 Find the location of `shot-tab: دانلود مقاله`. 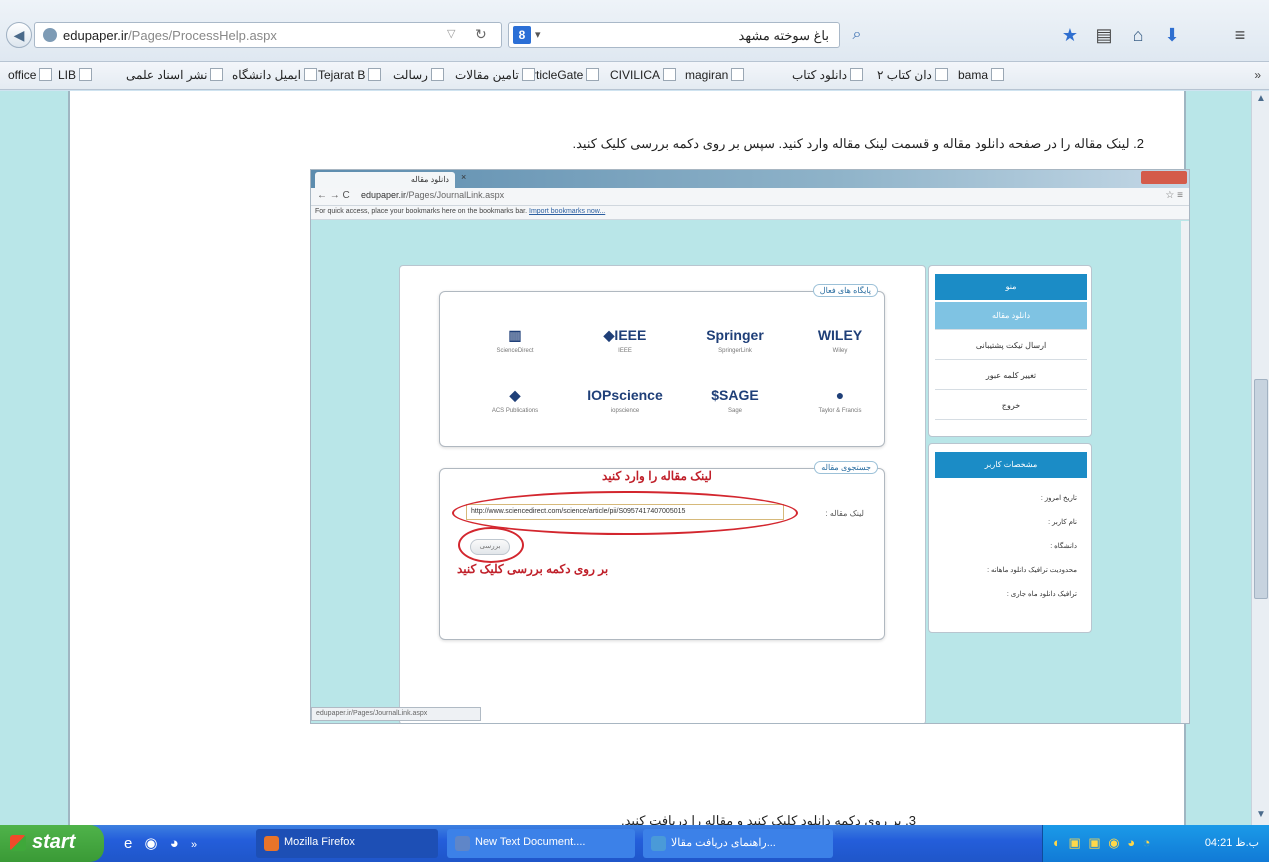

shot-tab: دانلود مقاله is located at coordinates (385, 180).